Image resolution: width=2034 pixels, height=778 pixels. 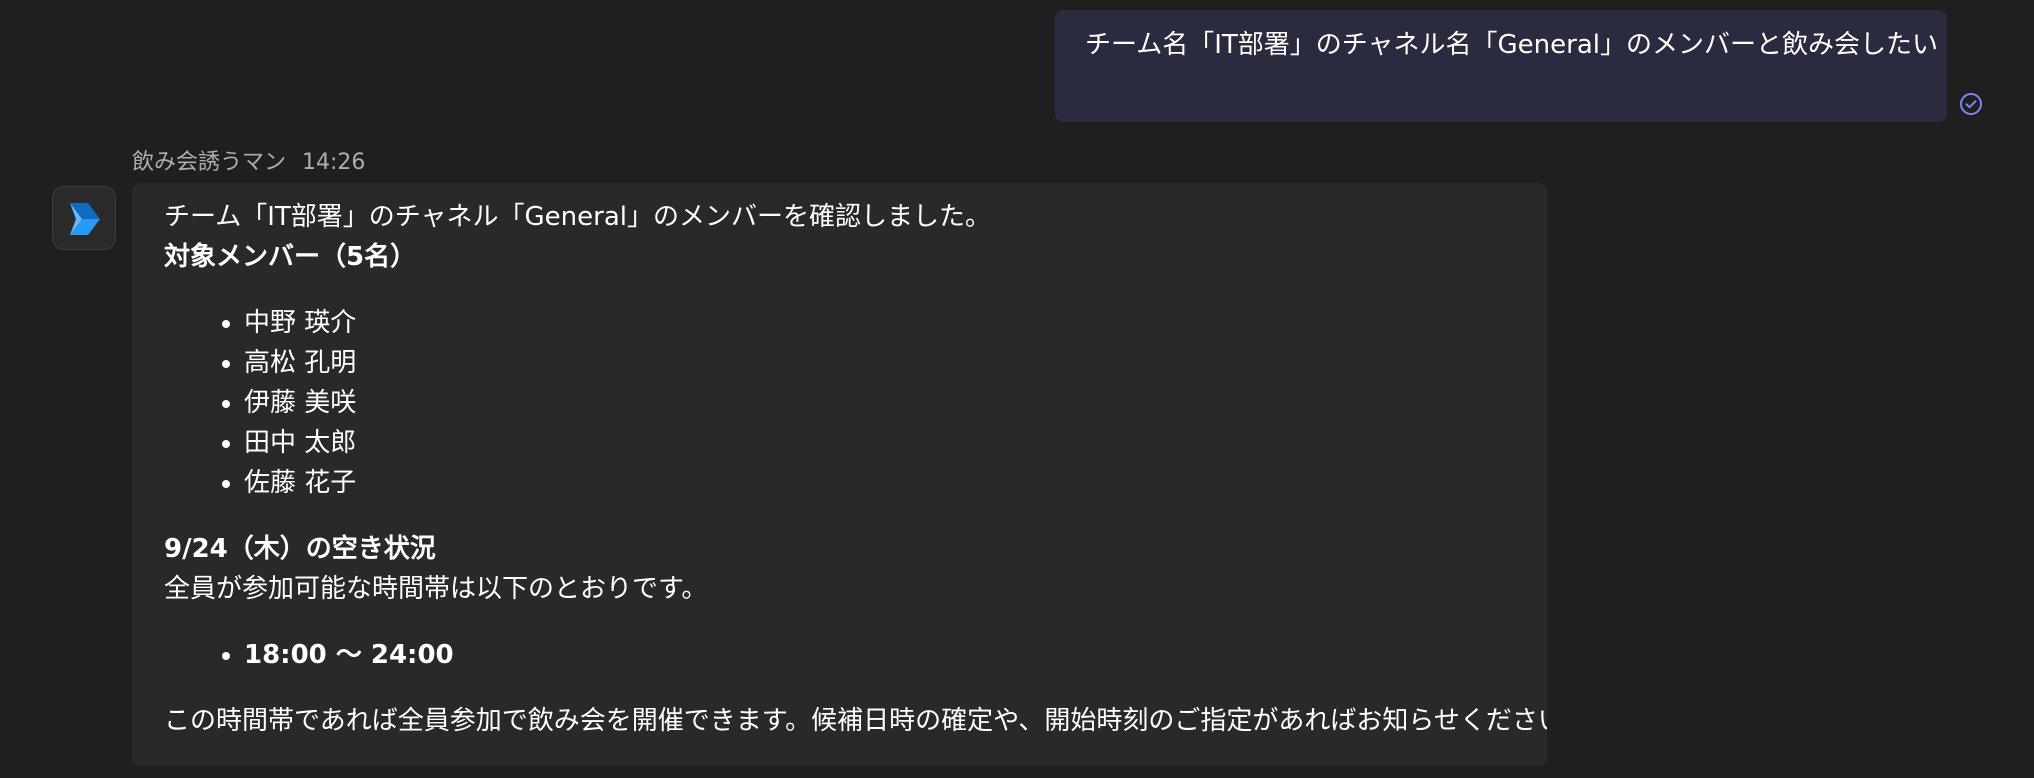 What do you see at coordinates (883, 483) in the screenshot?
I see `list-item: 佐藤 花子` at bounding box center [883, 483].